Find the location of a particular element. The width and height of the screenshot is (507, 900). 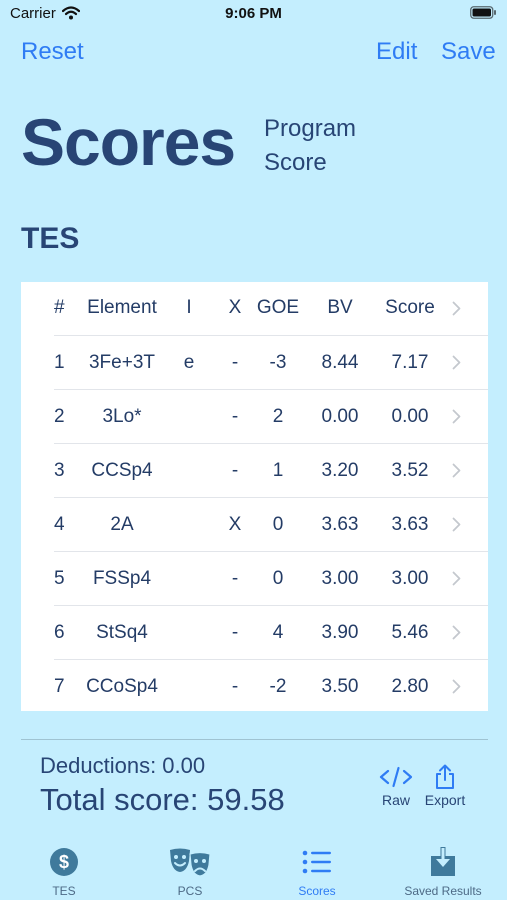

row-score: 3.63 is located at coordinates (410, 524).